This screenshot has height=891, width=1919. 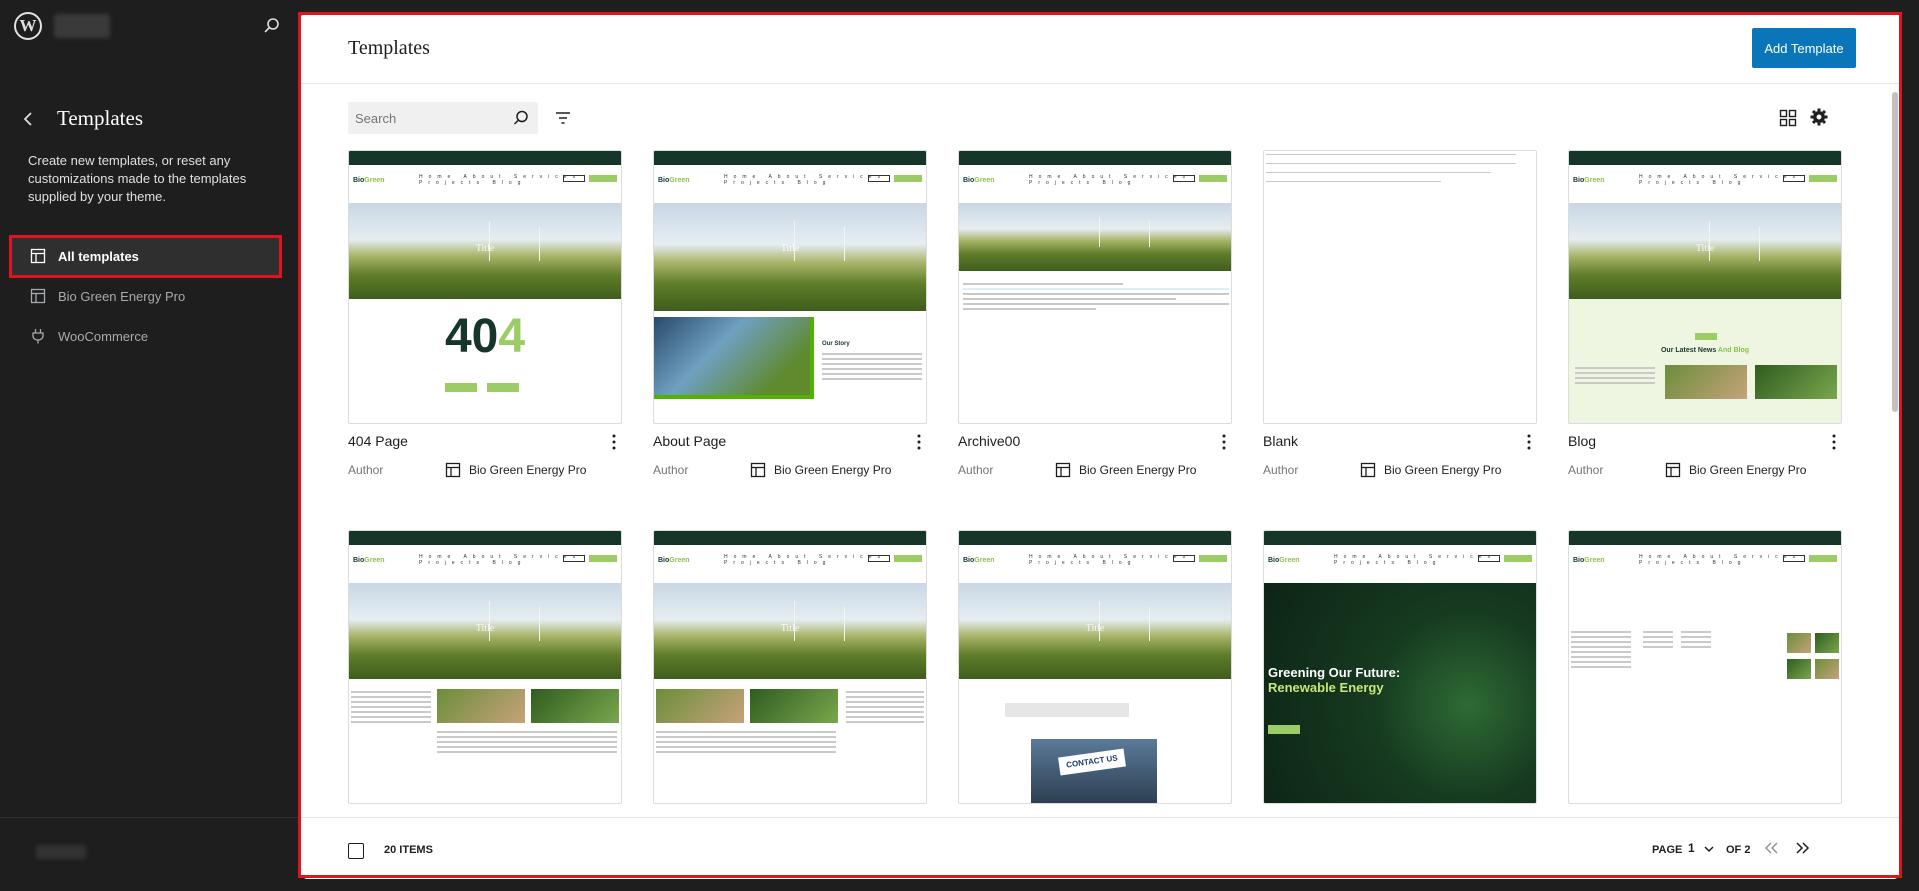 What do you see at coordinates (1100, 114) in the screenshot?
I see `toolbar` at bounding box center [1100, 114].